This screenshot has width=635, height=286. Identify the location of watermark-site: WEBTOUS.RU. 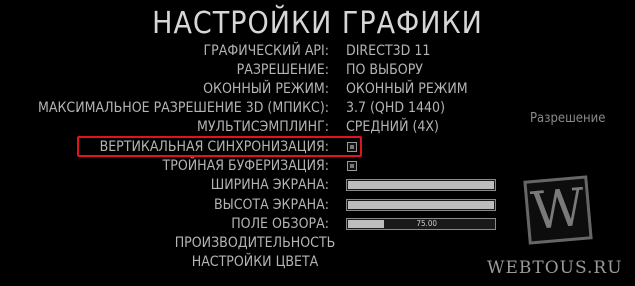
(555, 268).